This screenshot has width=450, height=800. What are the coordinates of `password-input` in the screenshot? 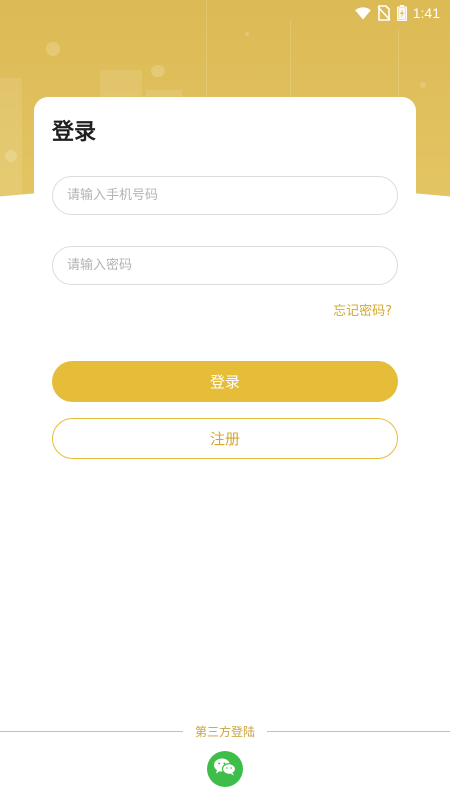 It's located at (225, 265).